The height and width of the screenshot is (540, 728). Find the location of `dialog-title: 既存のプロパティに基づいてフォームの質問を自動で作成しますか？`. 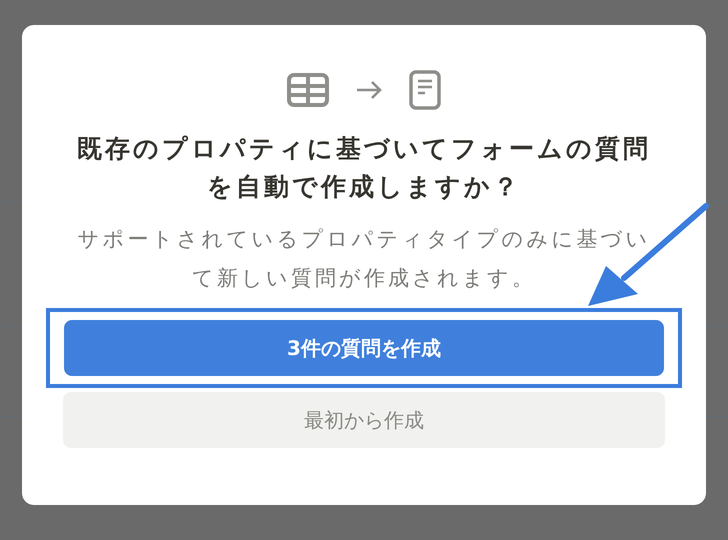

dialog-title: 既存のプロパティに基づいてフォームの質問を自動で作成しますか？ is located at coordinates (364, 168).